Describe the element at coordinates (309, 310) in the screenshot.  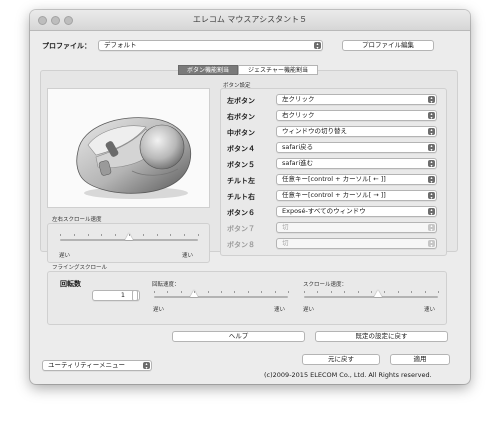
I see `scroll-speed-slow-label: 遅い` at that location.